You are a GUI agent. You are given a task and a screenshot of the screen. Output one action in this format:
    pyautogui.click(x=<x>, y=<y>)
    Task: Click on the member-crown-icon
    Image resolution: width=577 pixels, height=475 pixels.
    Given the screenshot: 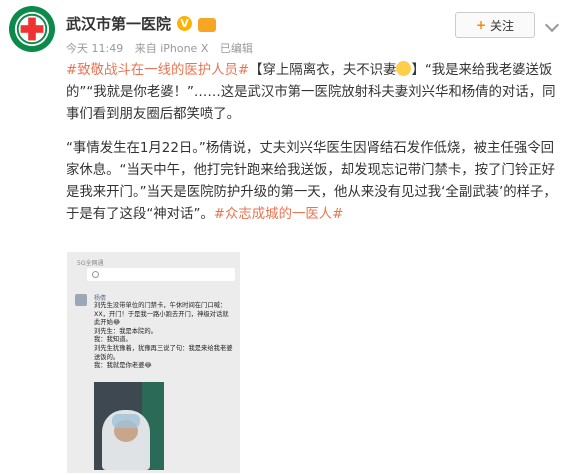 What is the action you would take?
    pyautogui.click(x=207, y=24)
    